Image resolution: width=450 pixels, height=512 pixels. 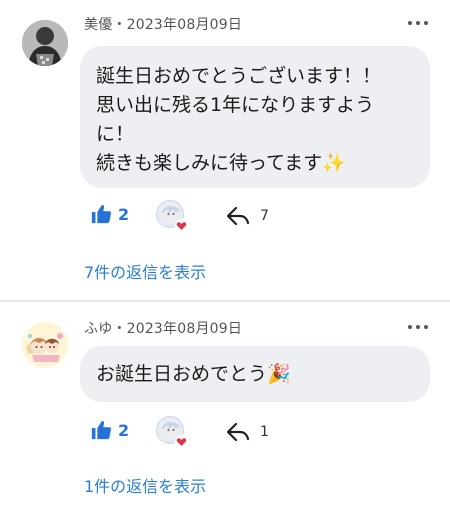 What do you see at coordinates (264, 432) in the screenshot?
I see `share-count: 1` at bounding box center [264, 432].